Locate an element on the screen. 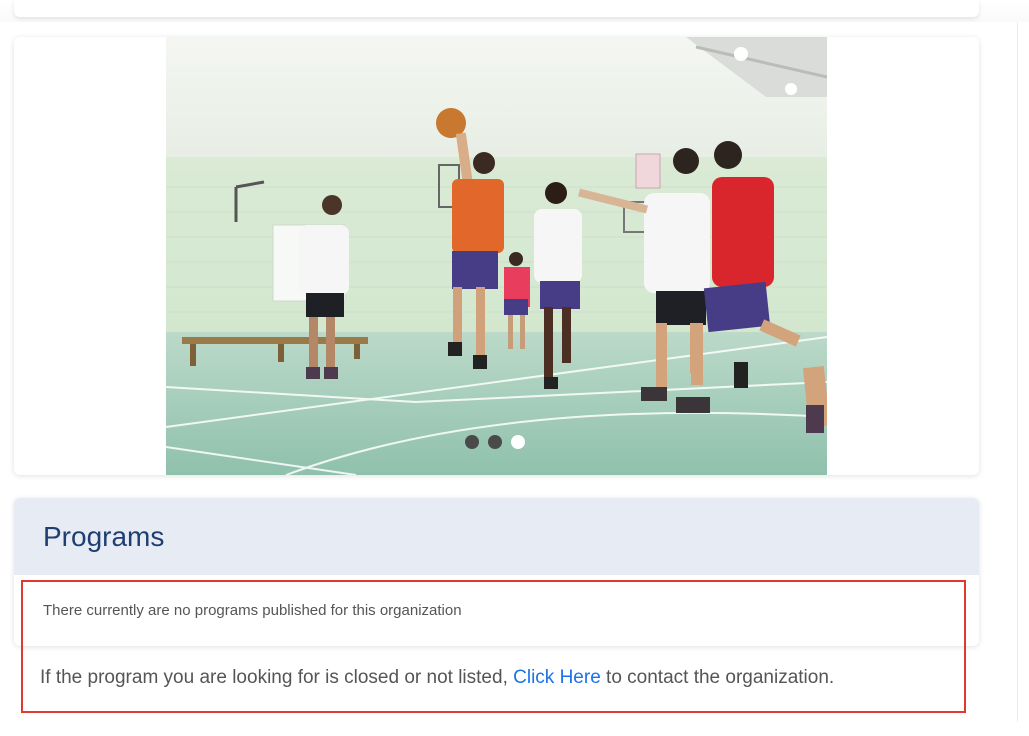 The image size is (1029, 736). contact-suffix-text: to contact the organization. is located at coordinates (717, 677).